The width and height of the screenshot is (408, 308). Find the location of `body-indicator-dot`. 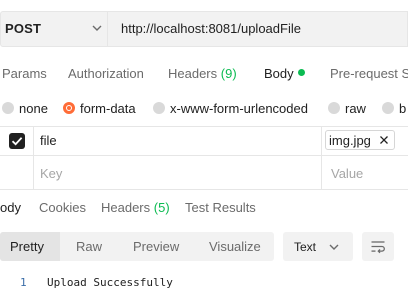

body-indicator-dot is located at coordinates (301, 72).